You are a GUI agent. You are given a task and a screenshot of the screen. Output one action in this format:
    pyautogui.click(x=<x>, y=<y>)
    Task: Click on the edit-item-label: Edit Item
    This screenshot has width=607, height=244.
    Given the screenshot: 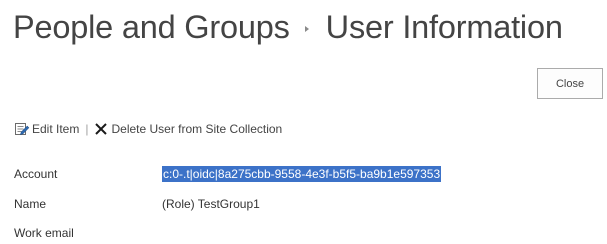 What is the action you would take?
    pyautogui.click(x=56, y=129)
    